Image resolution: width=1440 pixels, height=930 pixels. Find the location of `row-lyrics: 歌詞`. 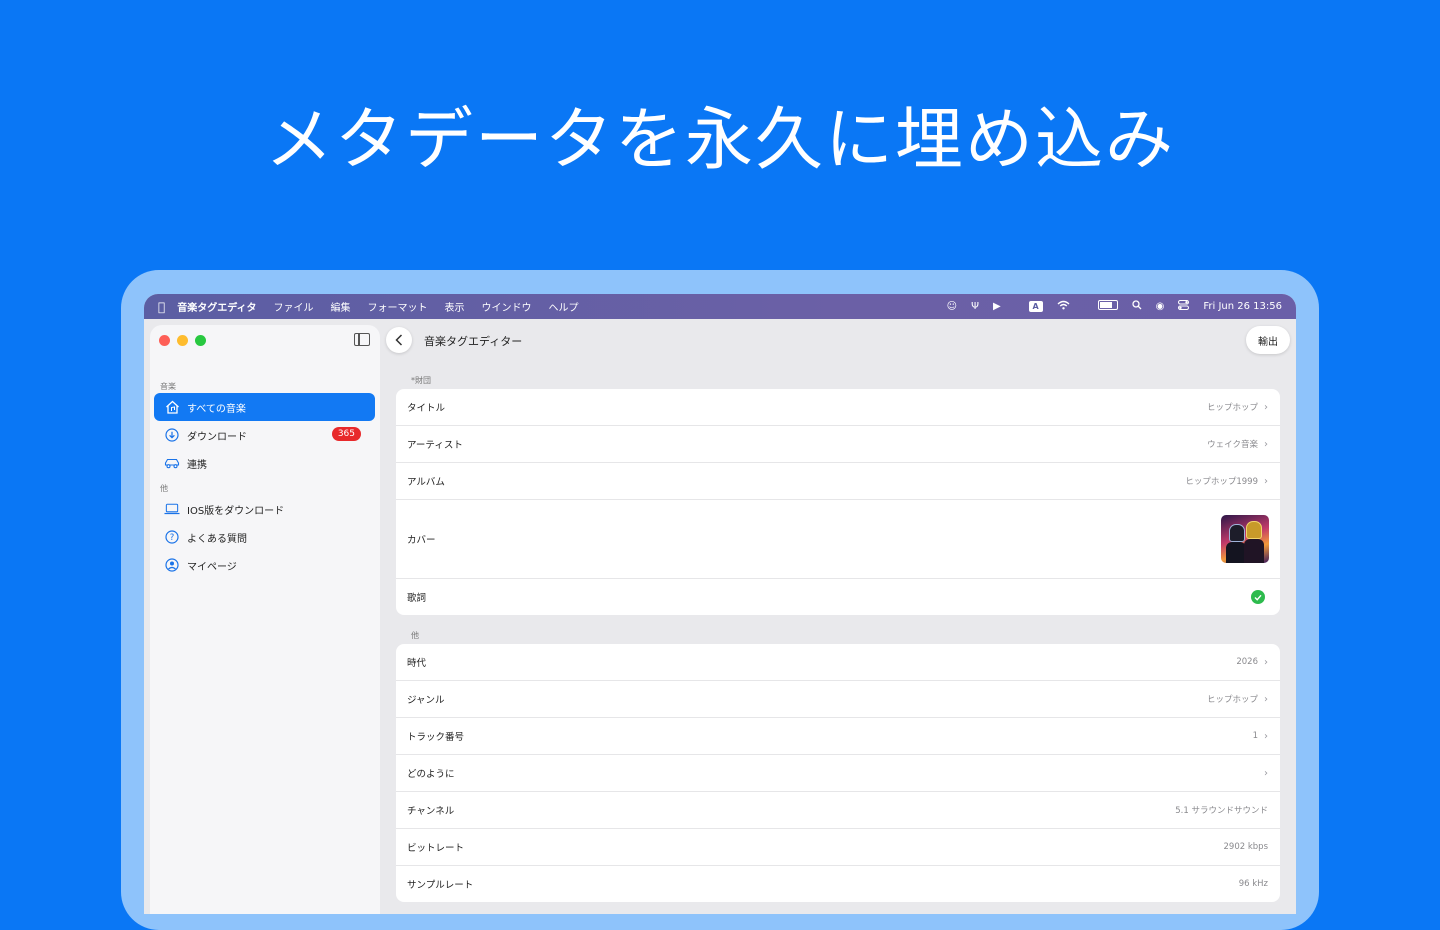

row-lyrics: 歌詞 is located at coordinates (838, 597).